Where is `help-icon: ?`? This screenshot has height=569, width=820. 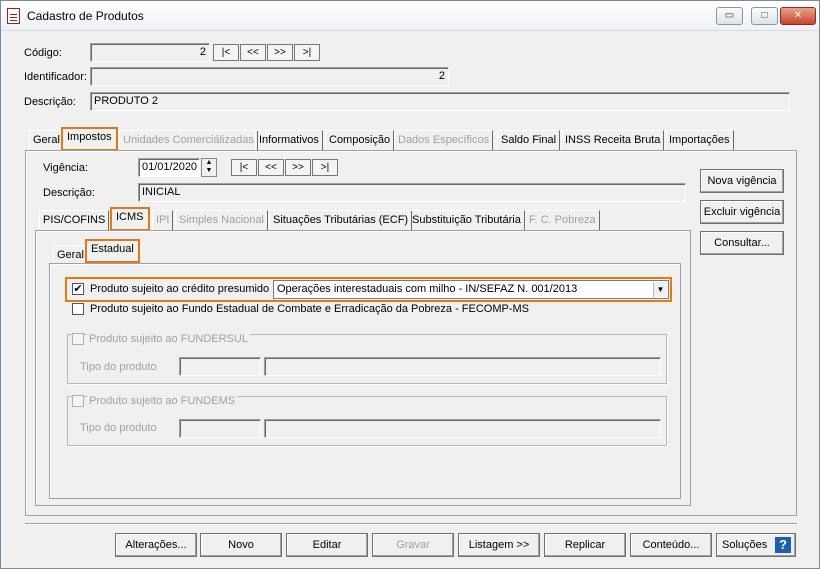 help-icon: ? is located at coordinates (783, 545).